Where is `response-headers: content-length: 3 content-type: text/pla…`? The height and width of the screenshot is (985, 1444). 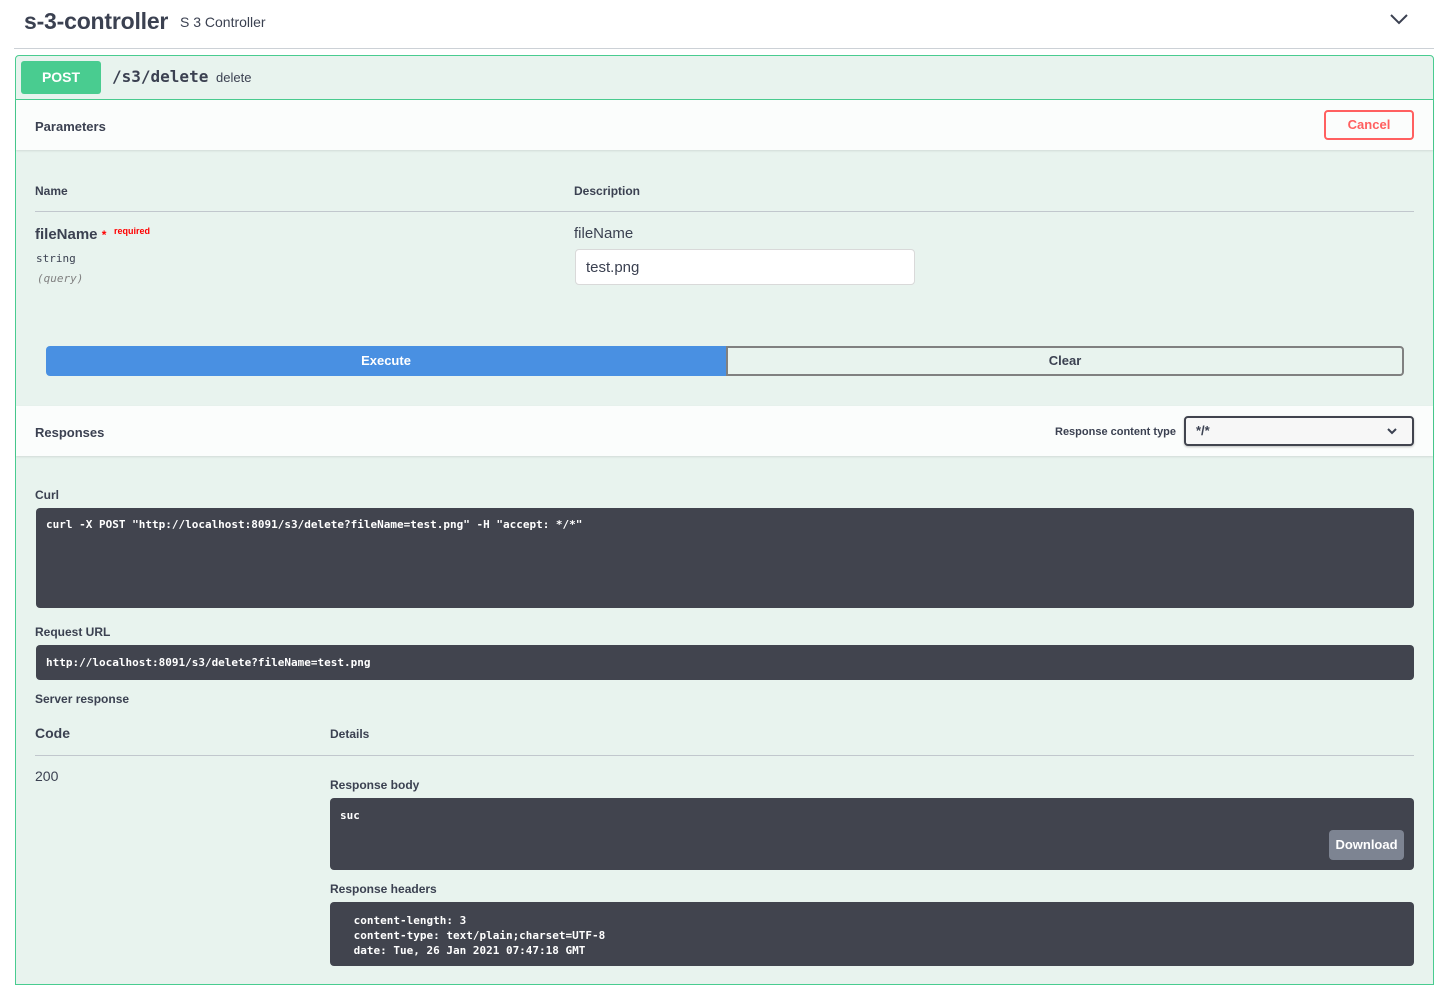
response-headers: content-length: 3 content-type: text/pla… is located at coordinates (872, 934).